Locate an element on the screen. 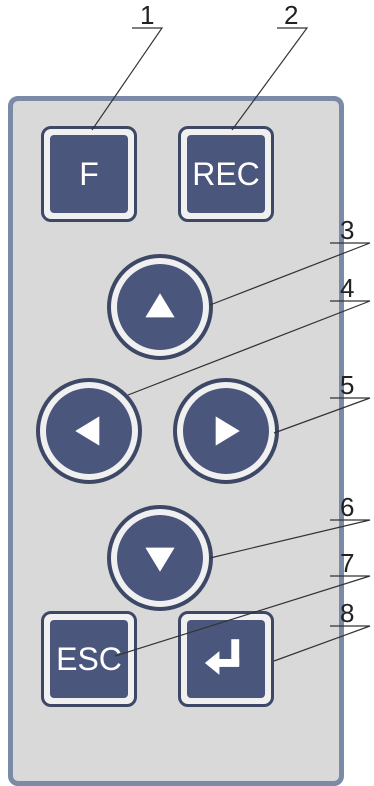 The height and width of the screenshot is (786, 374). up-button-face is located at coordinates (160, 307).